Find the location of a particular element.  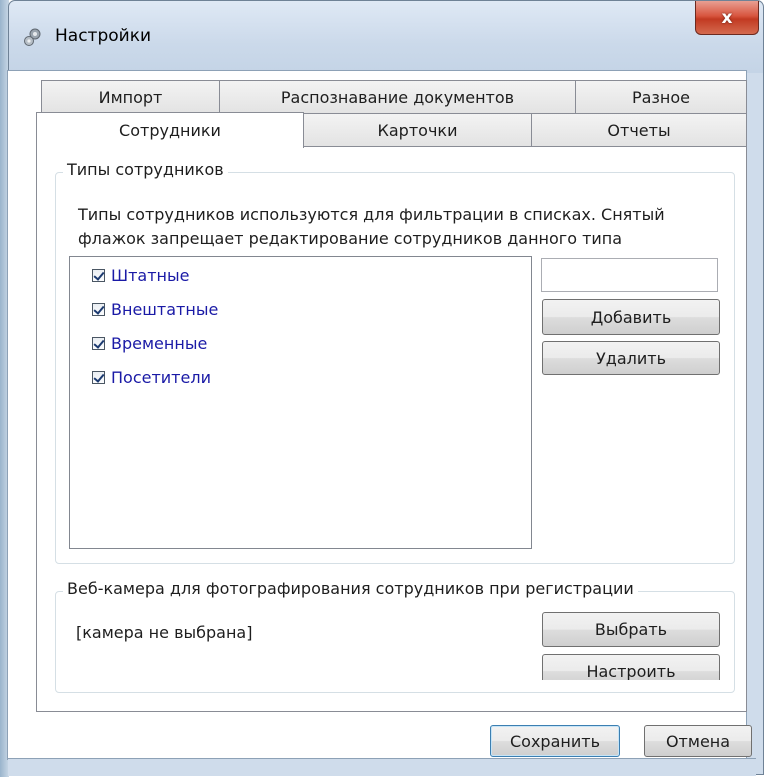

window-title: Настройки is located at coordinates (103, 36).